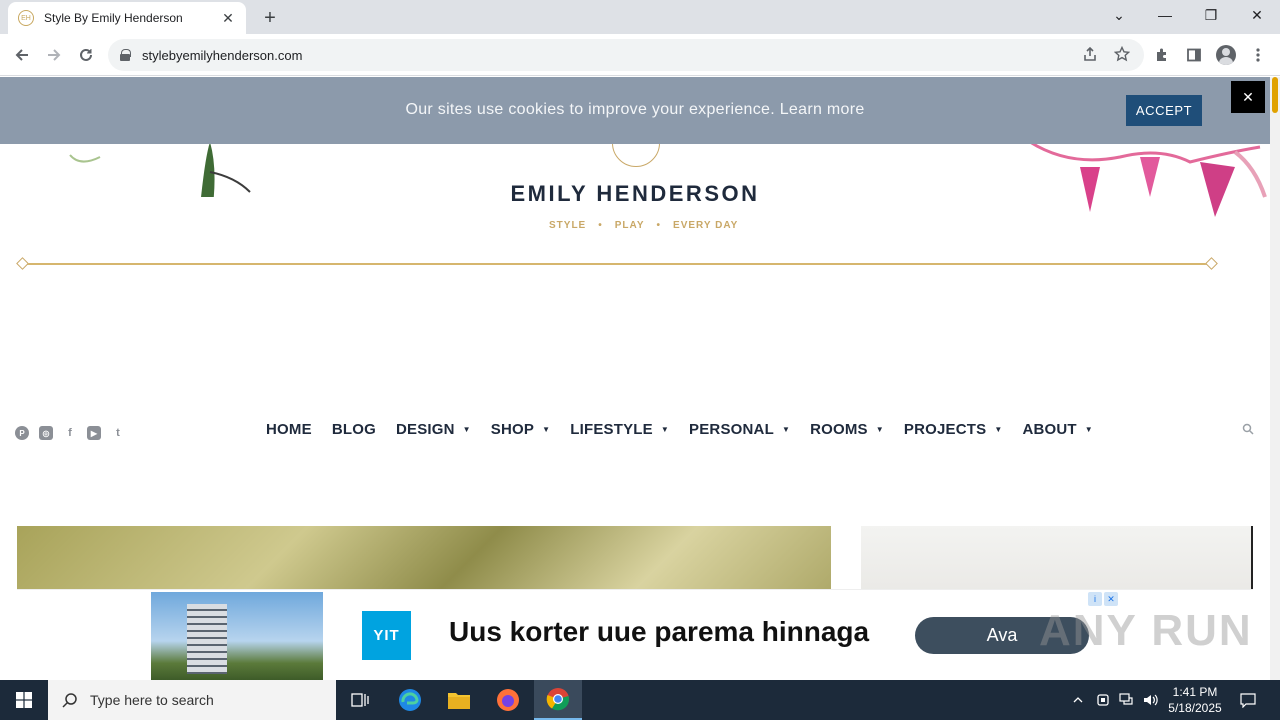  I want to click on restore-button: ❐, so click(1211, 15).